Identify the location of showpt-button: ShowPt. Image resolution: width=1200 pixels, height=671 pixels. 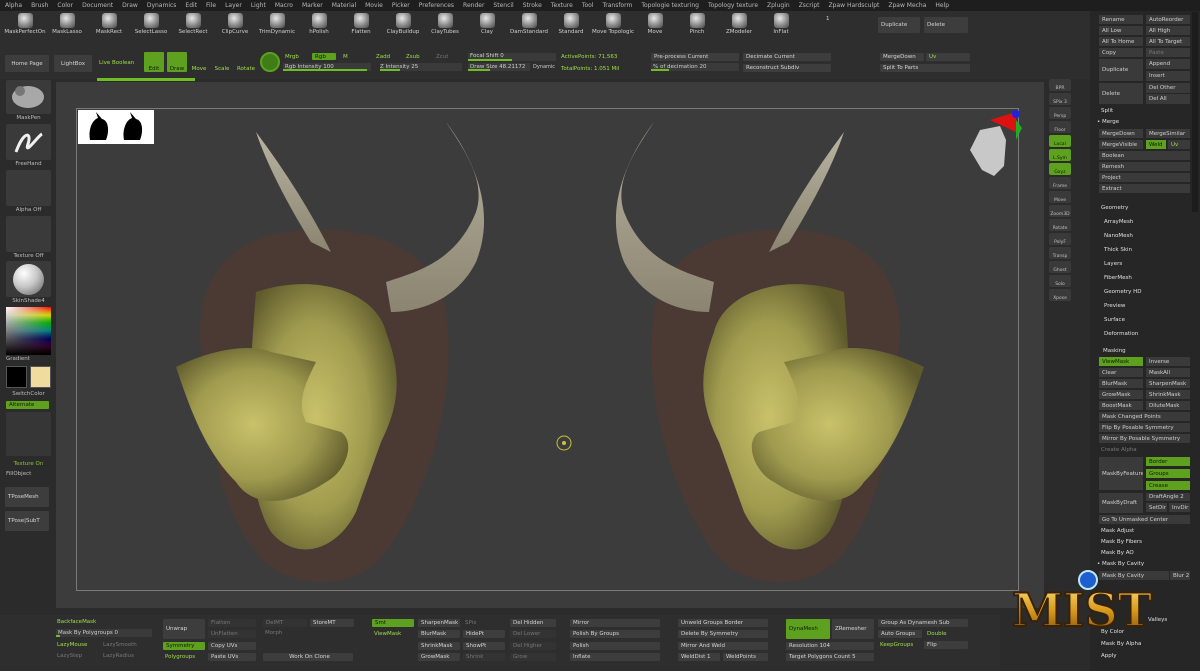
(484, 646).